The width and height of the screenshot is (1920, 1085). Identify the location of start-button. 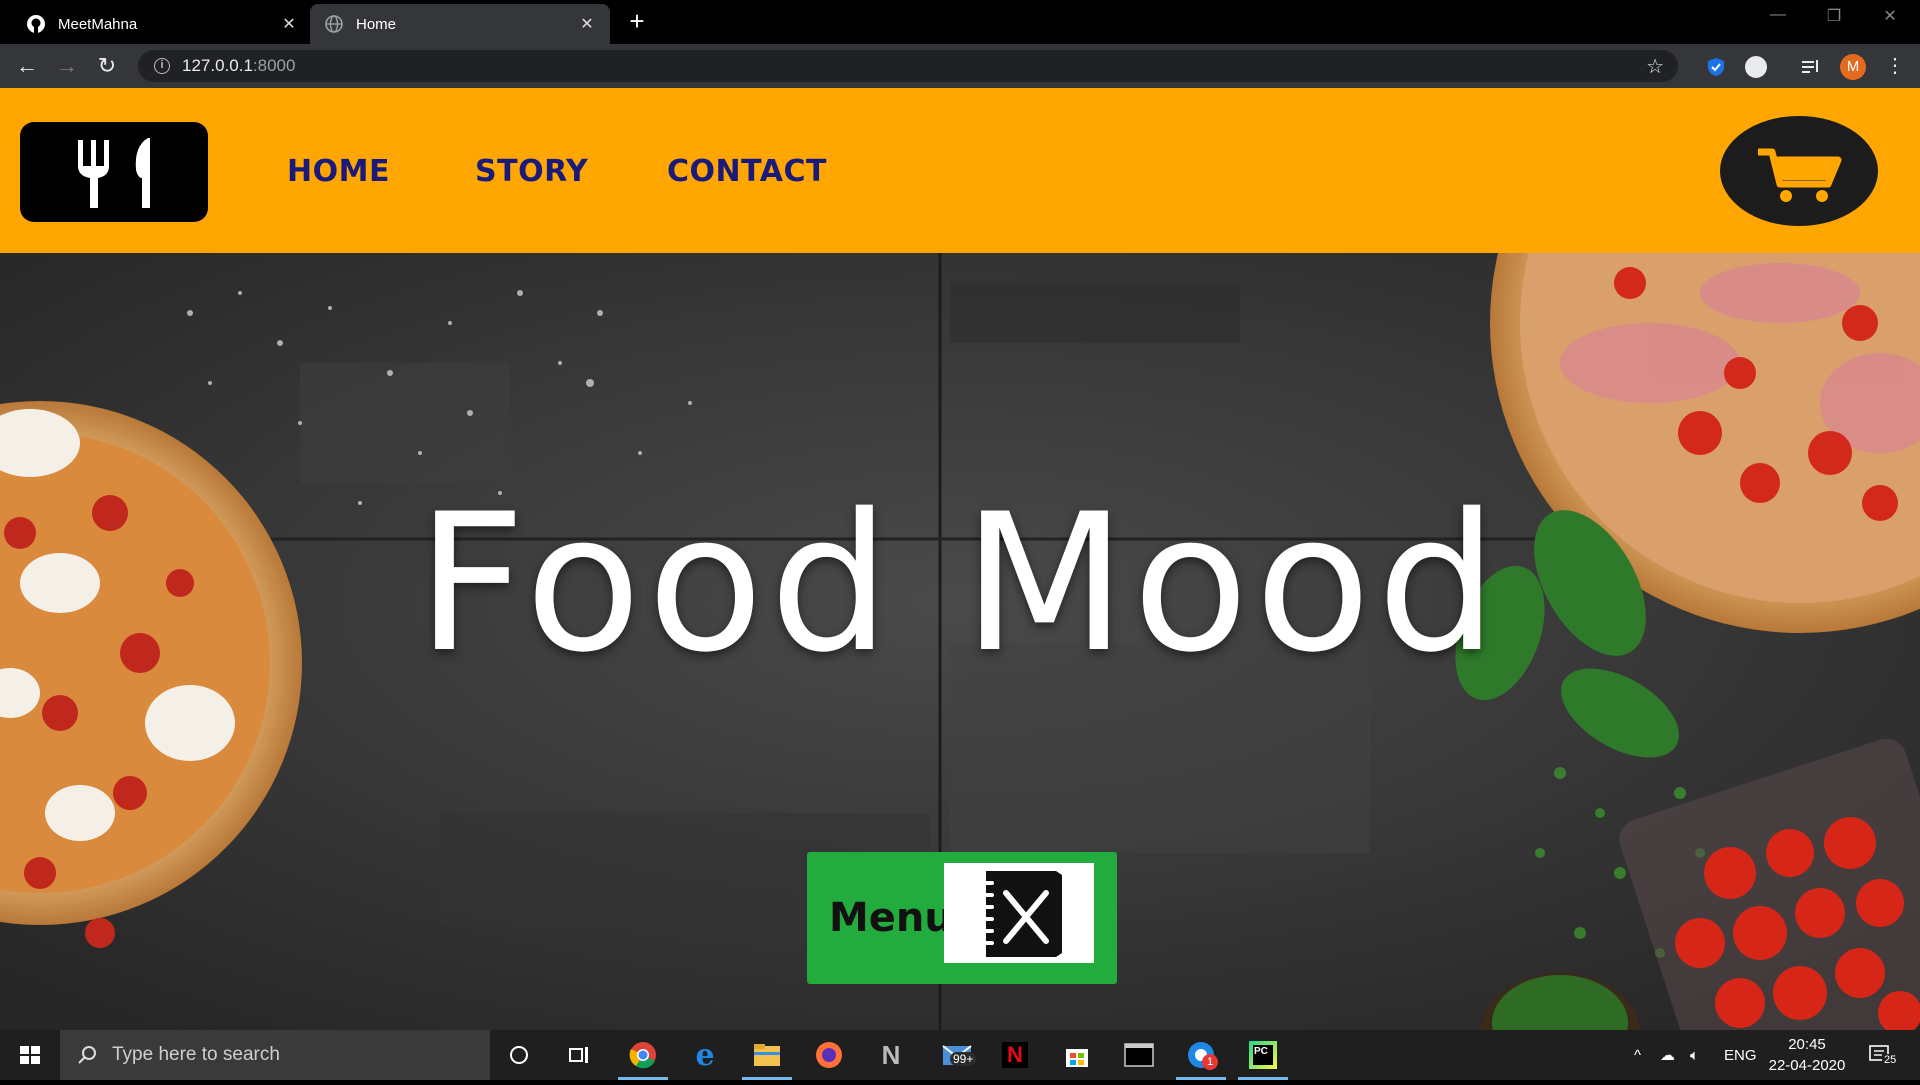
(30, 1055).